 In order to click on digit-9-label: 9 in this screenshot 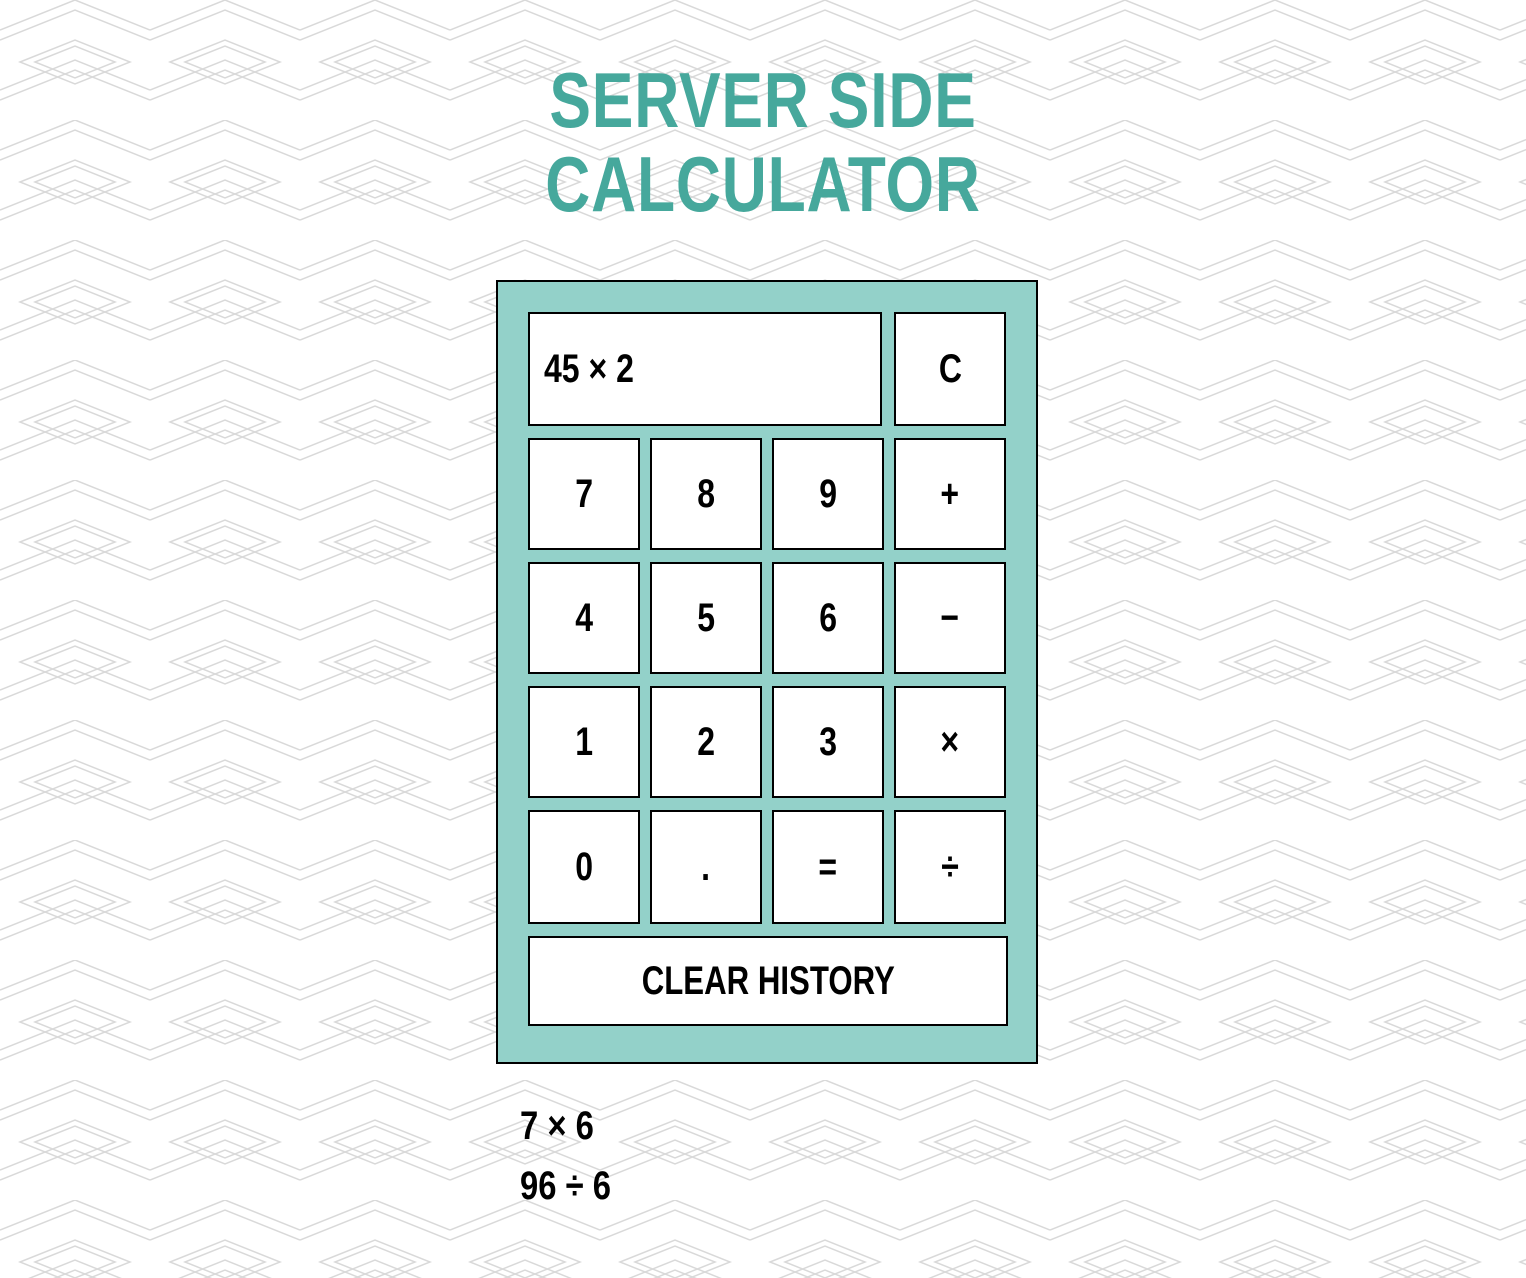, I will do `click(828, 493)`.